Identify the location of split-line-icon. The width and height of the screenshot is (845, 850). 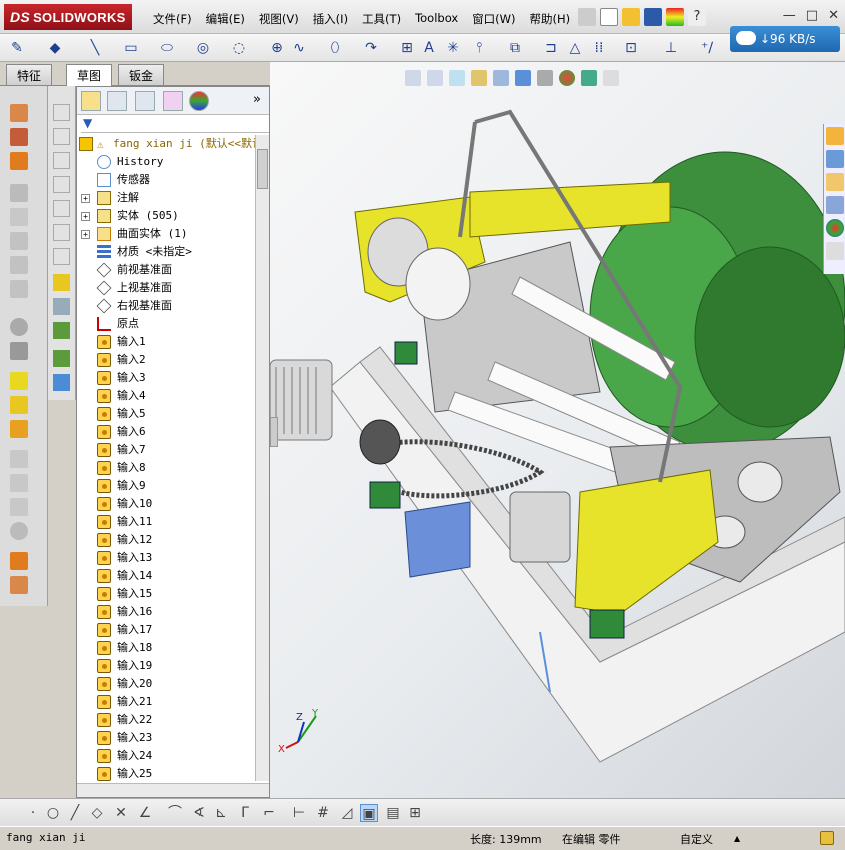
(19, 459).